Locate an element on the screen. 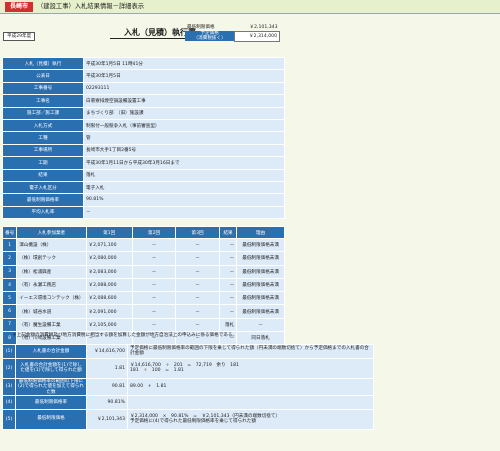 The width and height of the screenshot is (500, 451). detail-row: 平均入札率－ is located at coordinates (143, 212).